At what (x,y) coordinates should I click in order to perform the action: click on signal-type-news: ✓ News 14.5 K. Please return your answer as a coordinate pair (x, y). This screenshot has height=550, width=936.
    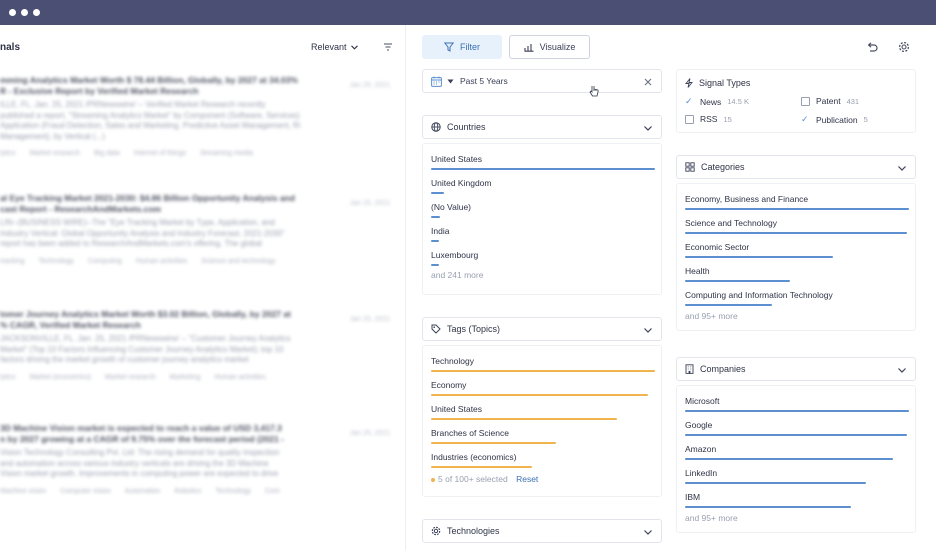
    Looking at the image, I should click on (717, 101).